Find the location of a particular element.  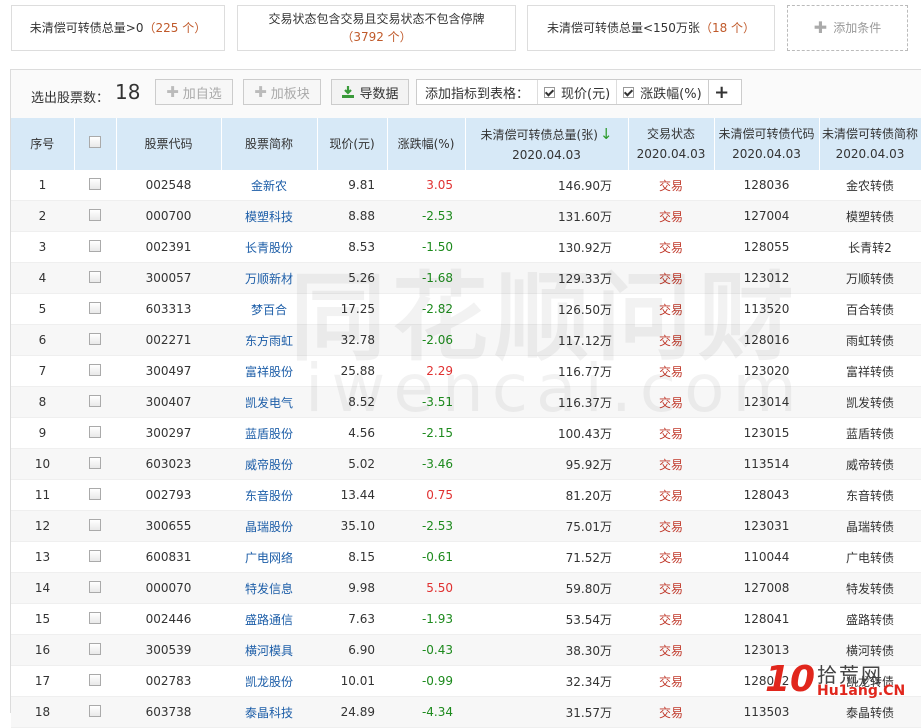

col-header-bond-name: 未清偿可转债简称 2020.04.03 is located at coordinates (870, 144).